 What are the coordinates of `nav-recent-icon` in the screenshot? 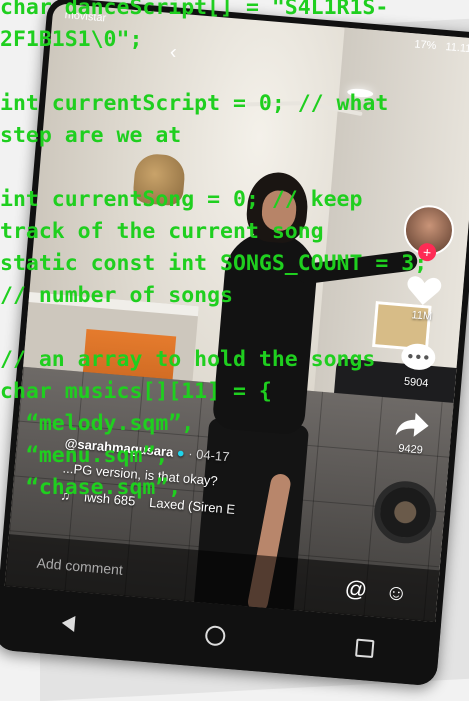 It's located at (364, 648).